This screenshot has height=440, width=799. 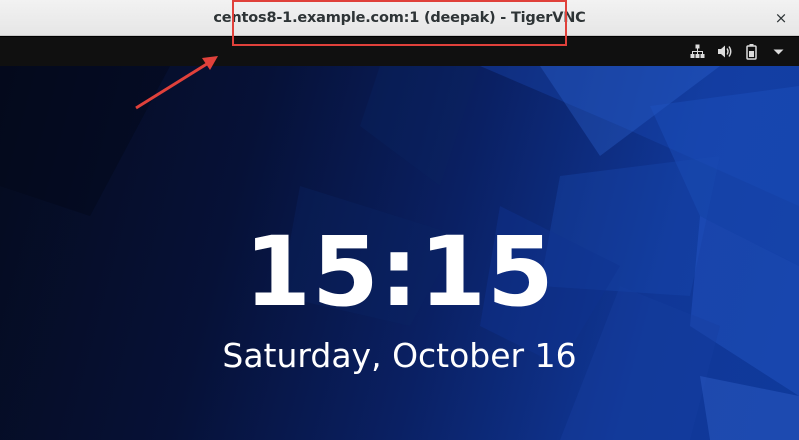 What do you see at coordinates (399, 355) in the screenshot?
I see `lock-screen-date: Saturday, October 16` at bounding box center [399, 355].